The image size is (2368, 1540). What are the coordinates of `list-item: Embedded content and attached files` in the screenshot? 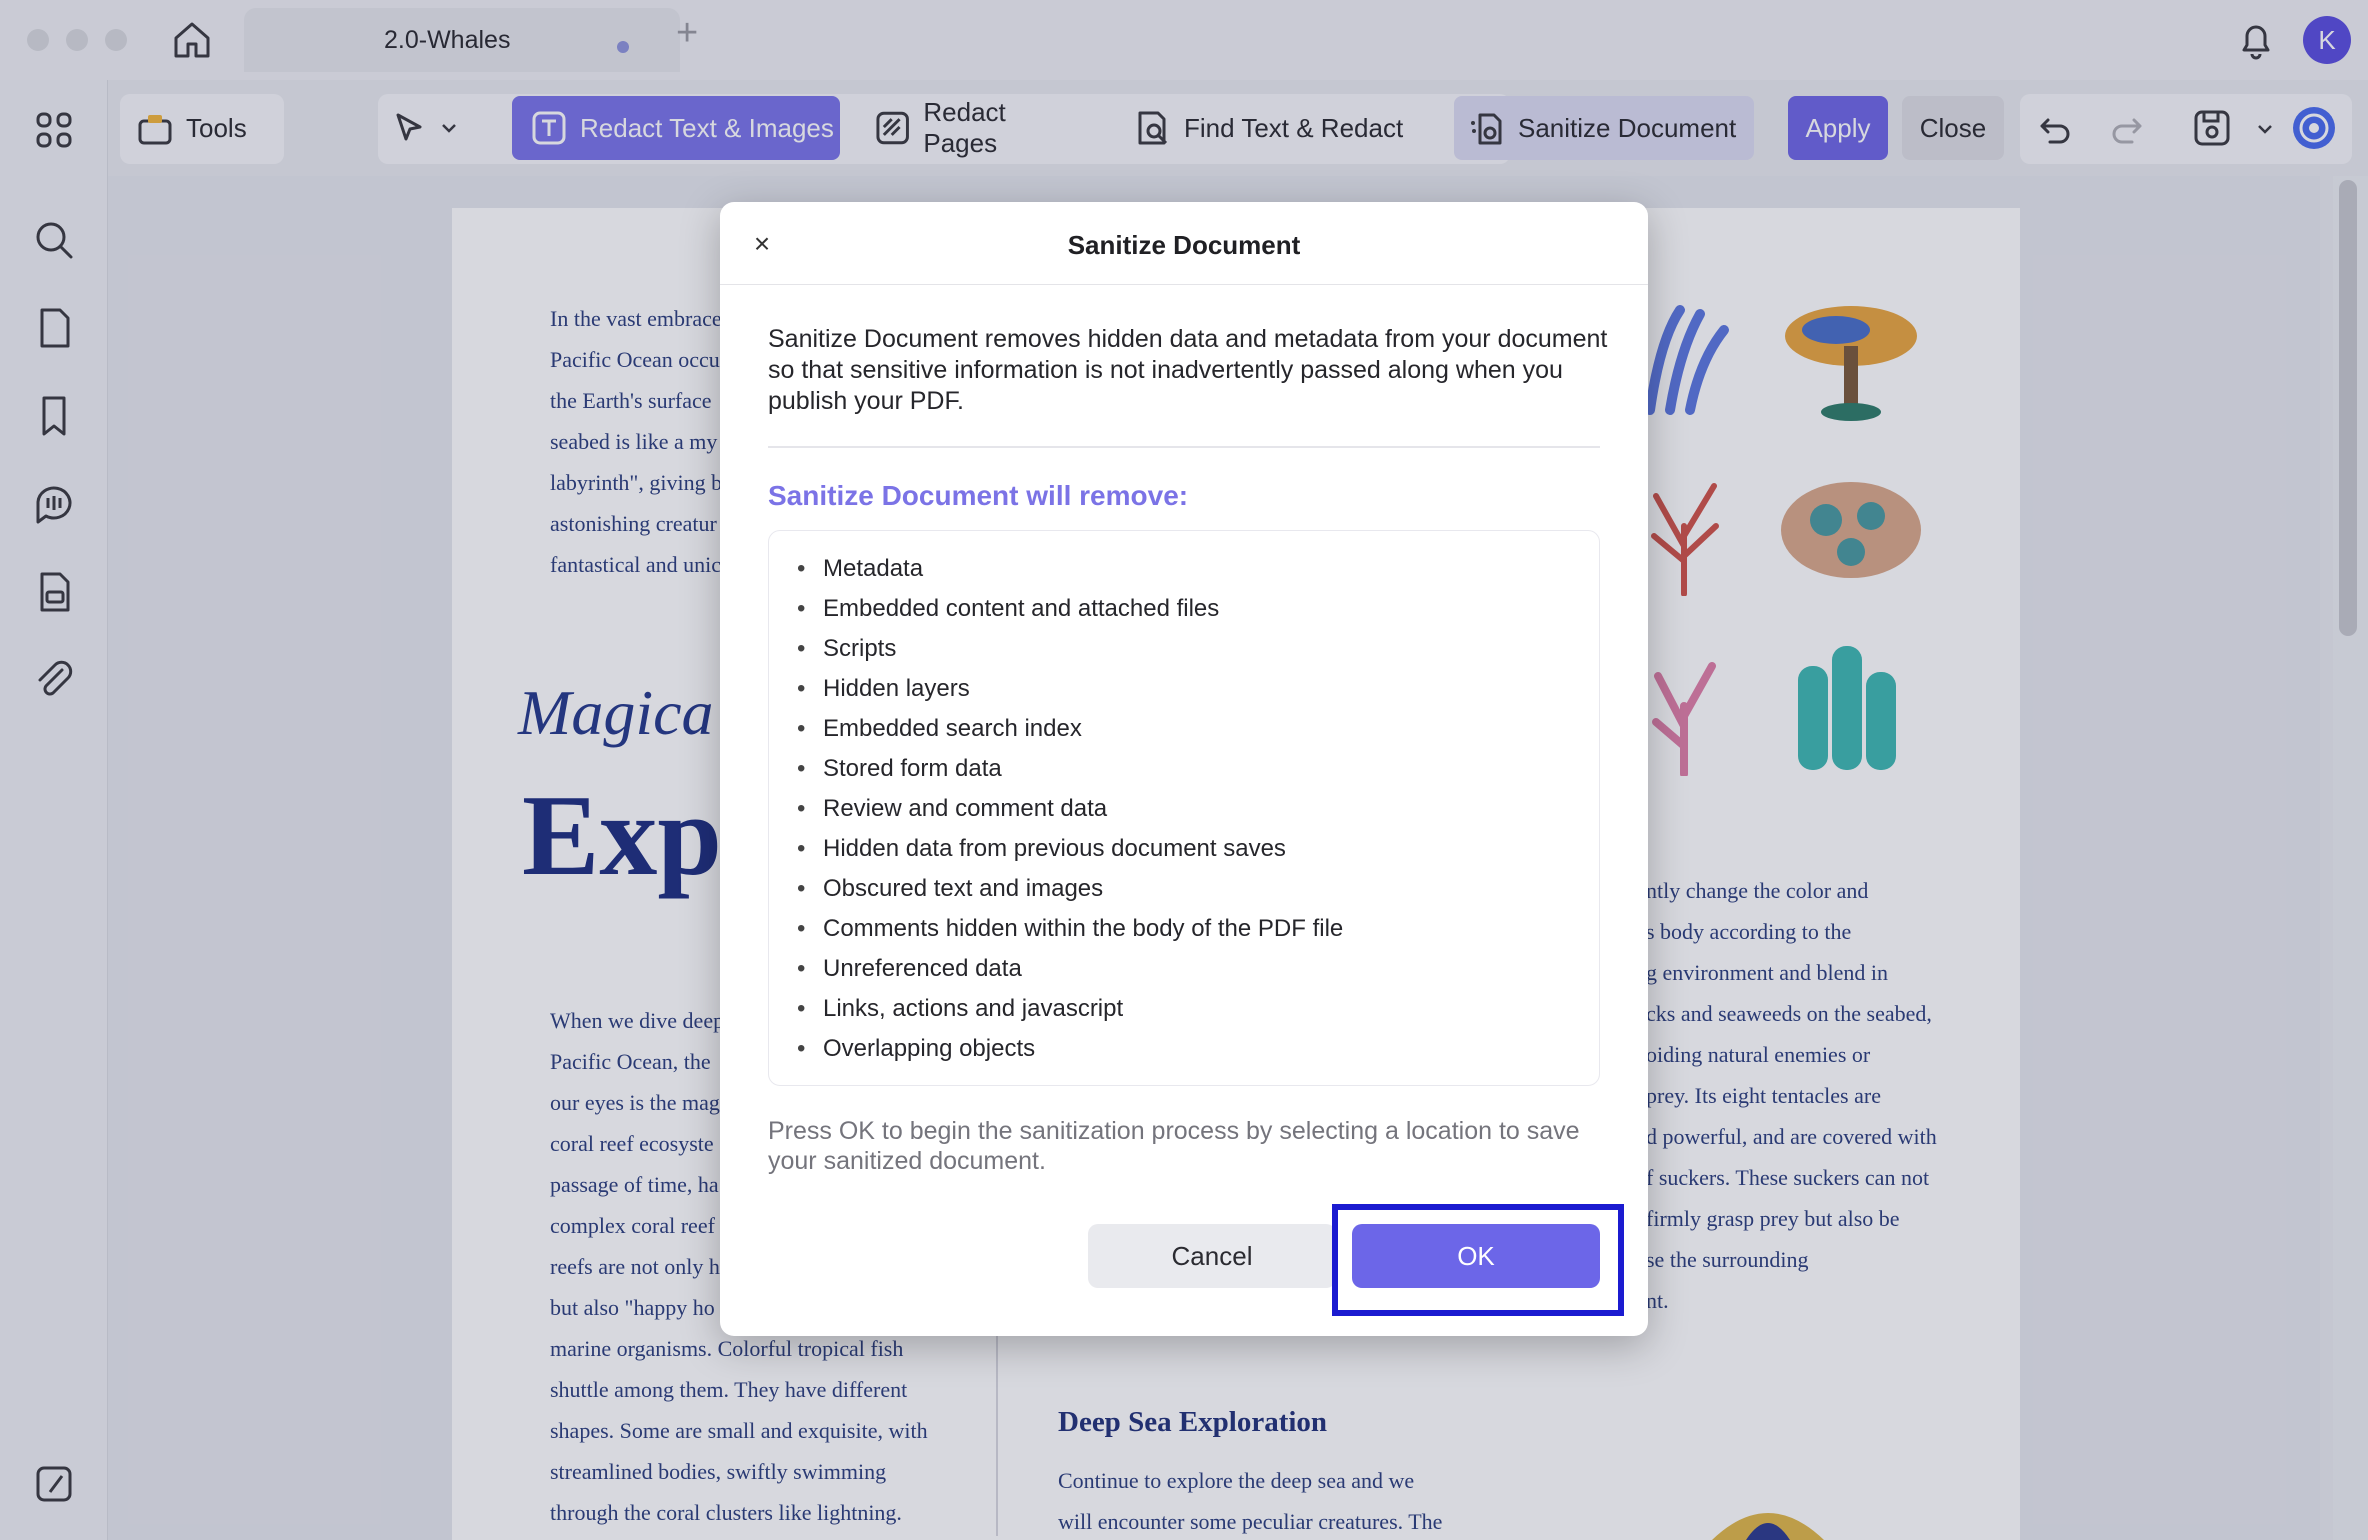 It's located at (1070, 609).